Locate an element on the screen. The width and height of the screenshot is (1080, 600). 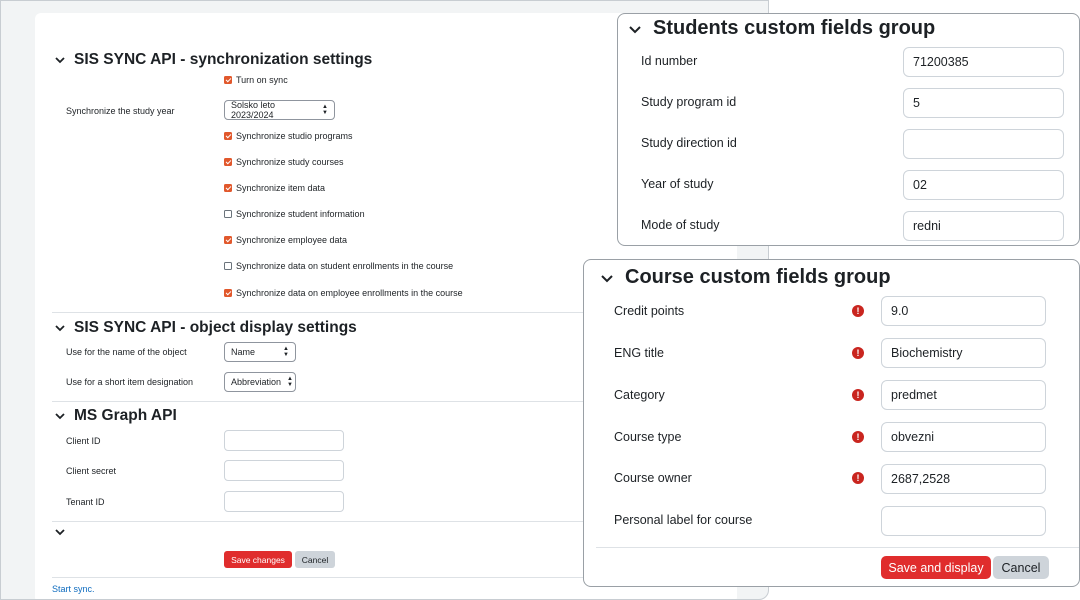
section-ms-graph-header: MS Graph API is located at coordinates (116, 416).